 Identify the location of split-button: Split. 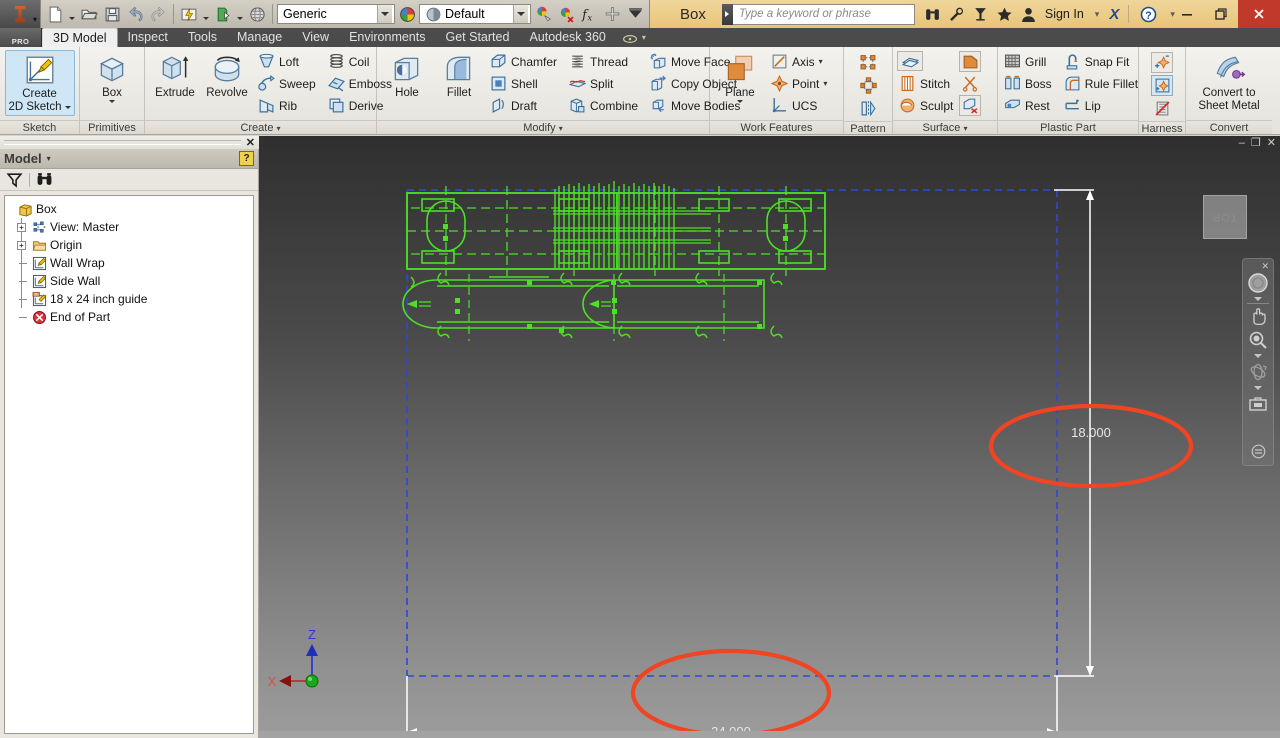
(604, 83).